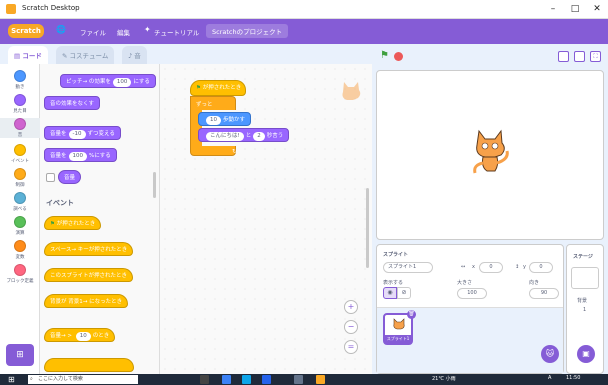 The image size is (608, 385). Describe the element at coordinates (597, 9) in the screenshot. I see `close-button: ✕` at that location.